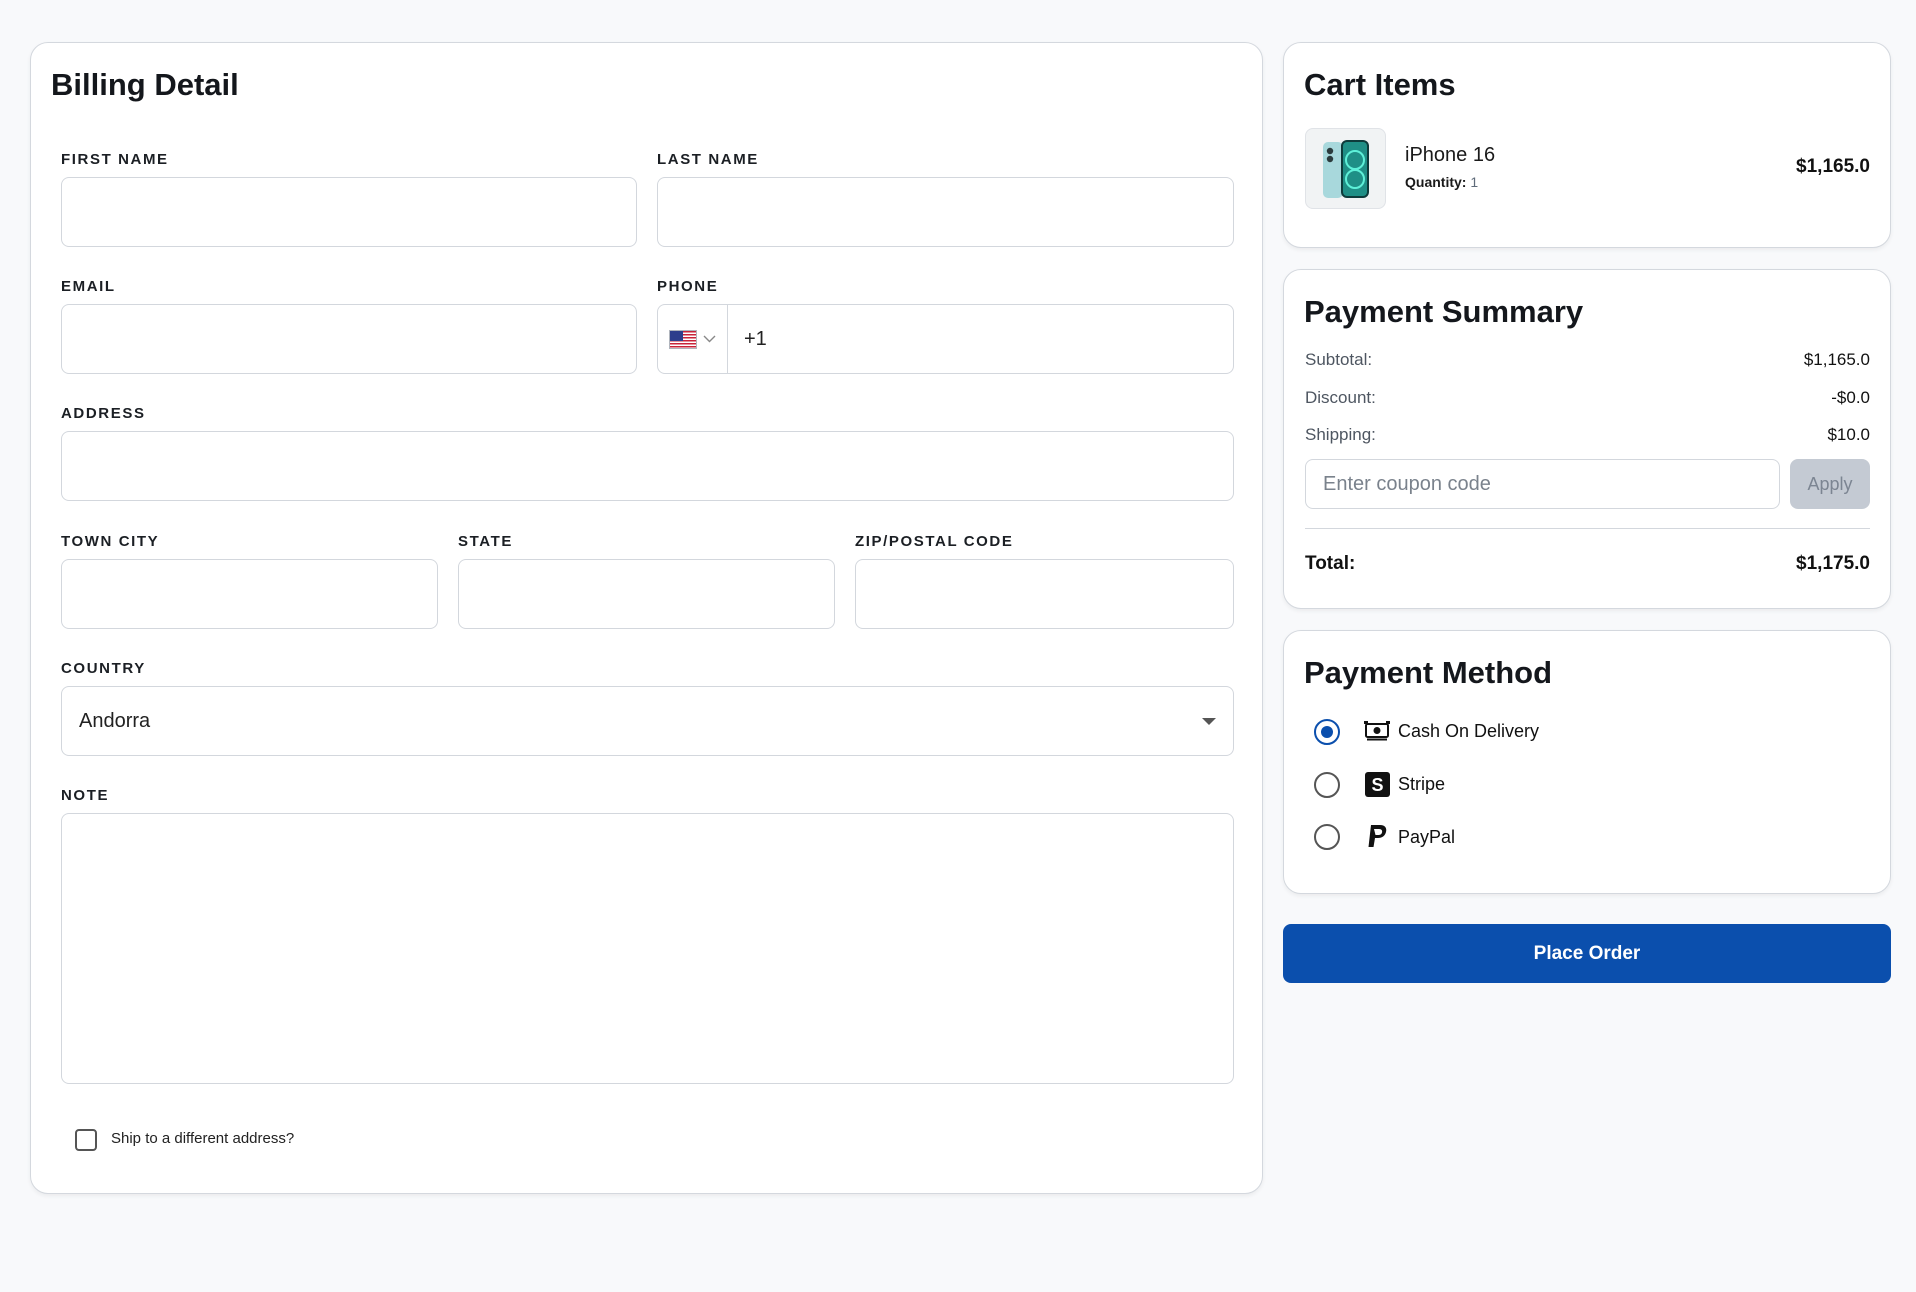 This screenshot has height=1292, width=1916. I want to click on country-code-selector, so click(693, 339).